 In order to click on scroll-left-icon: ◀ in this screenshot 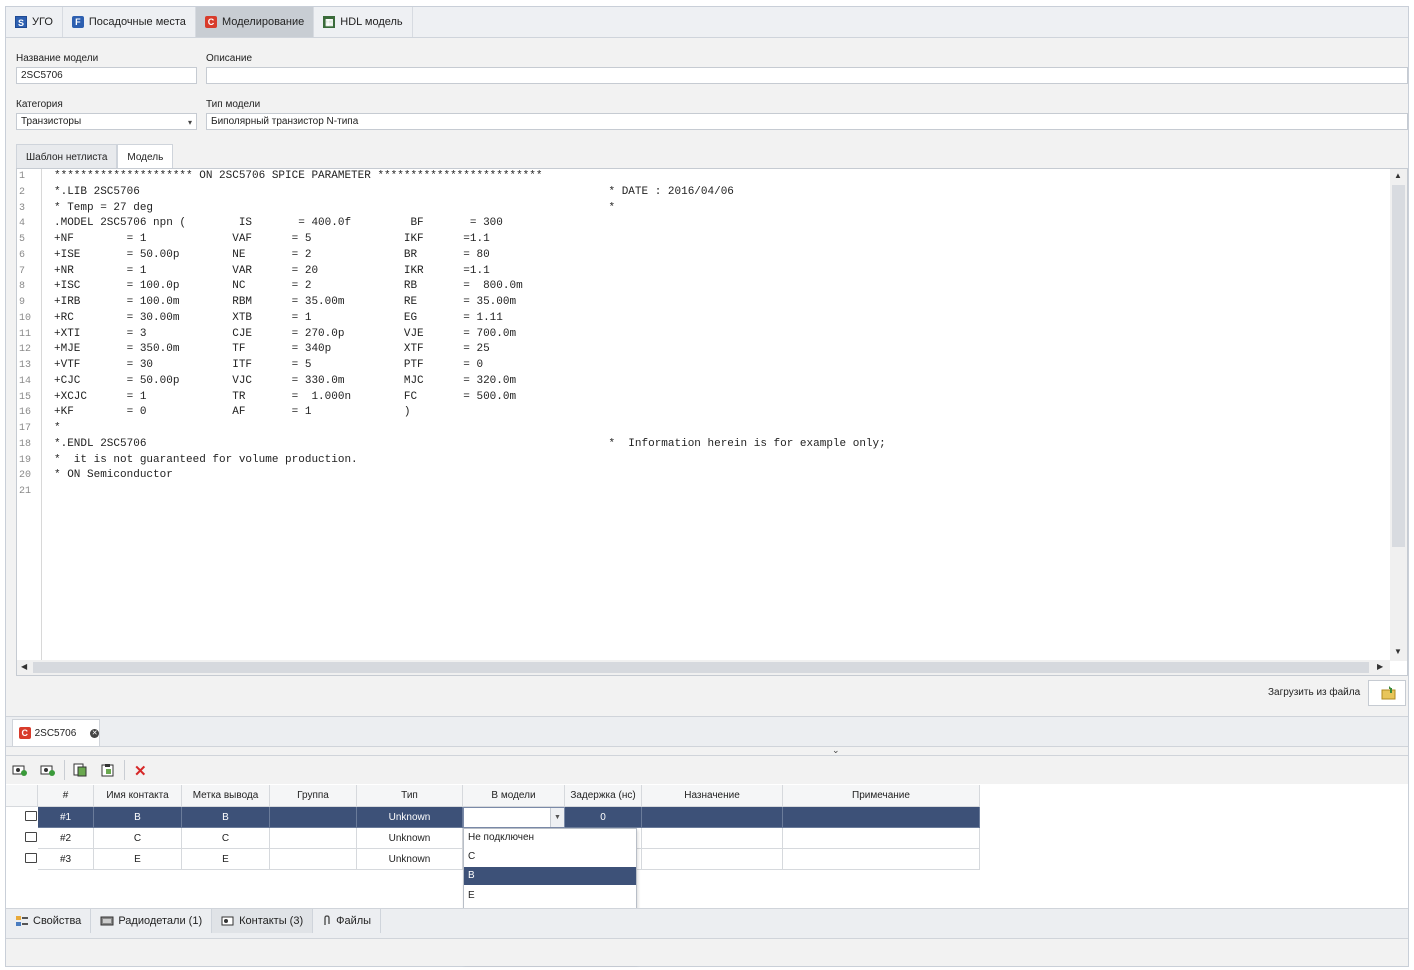, I will do `click(24, 666)`.